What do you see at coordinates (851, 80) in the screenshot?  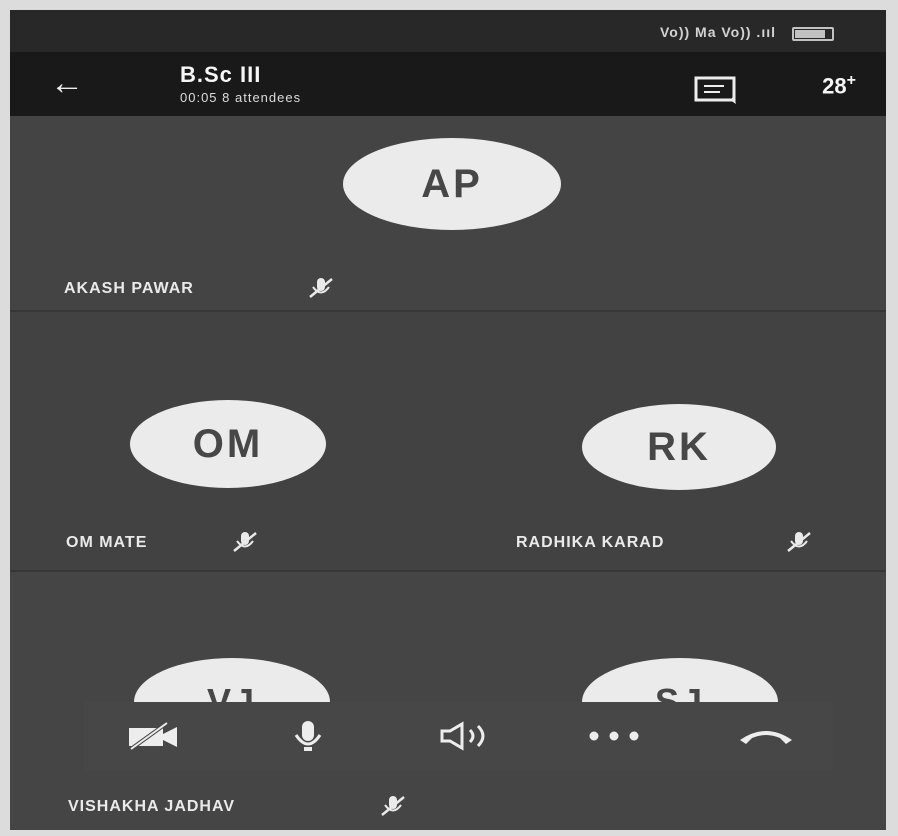 I see `people-plus-icon: +` at bounding box center [851, 80].